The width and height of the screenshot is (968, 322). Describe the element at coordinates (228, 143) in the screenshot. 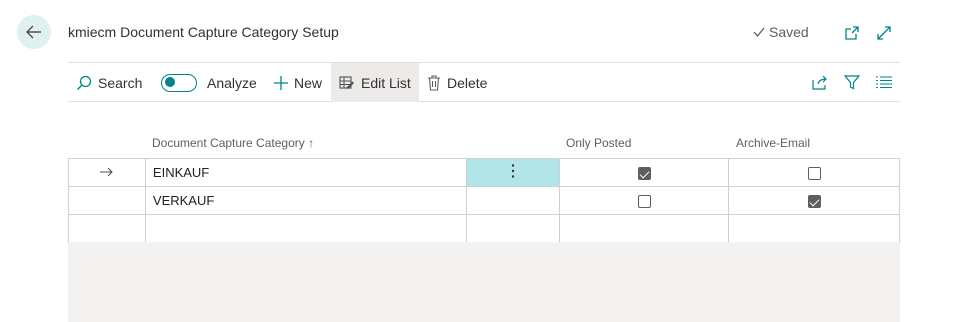

I see `column-header-category-label: Document Capture Category` at that location.